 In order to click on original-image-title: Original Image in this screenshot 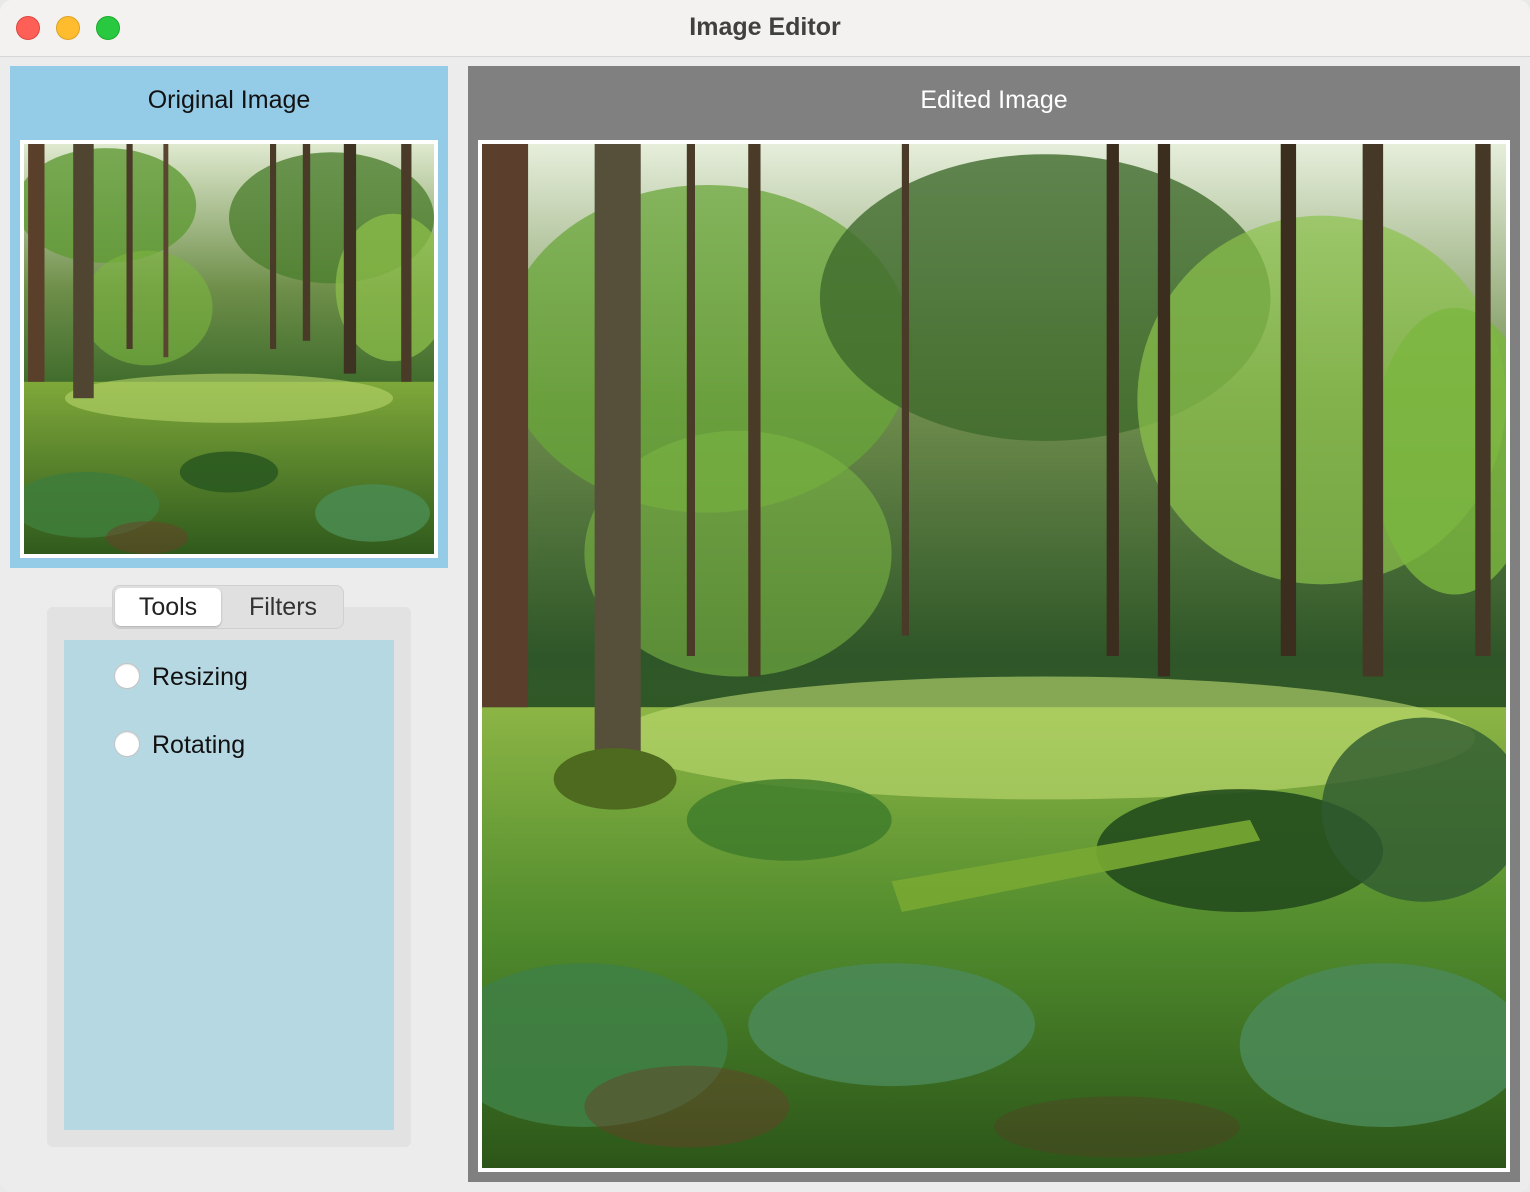, I will do `click(229, 100)`.